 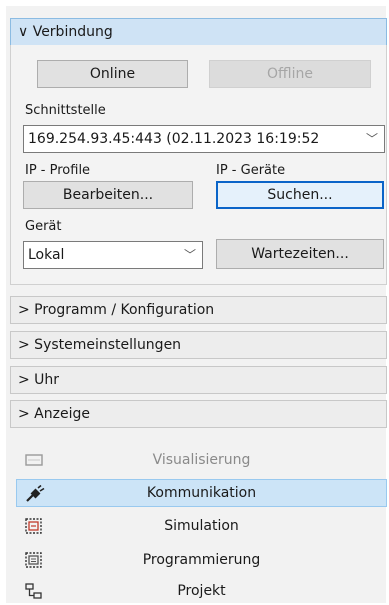 I want to click on interface-select: 169.254.93.45:443 (02.11.2023 16:19:52 ﹀, so click(x=204, y=139).